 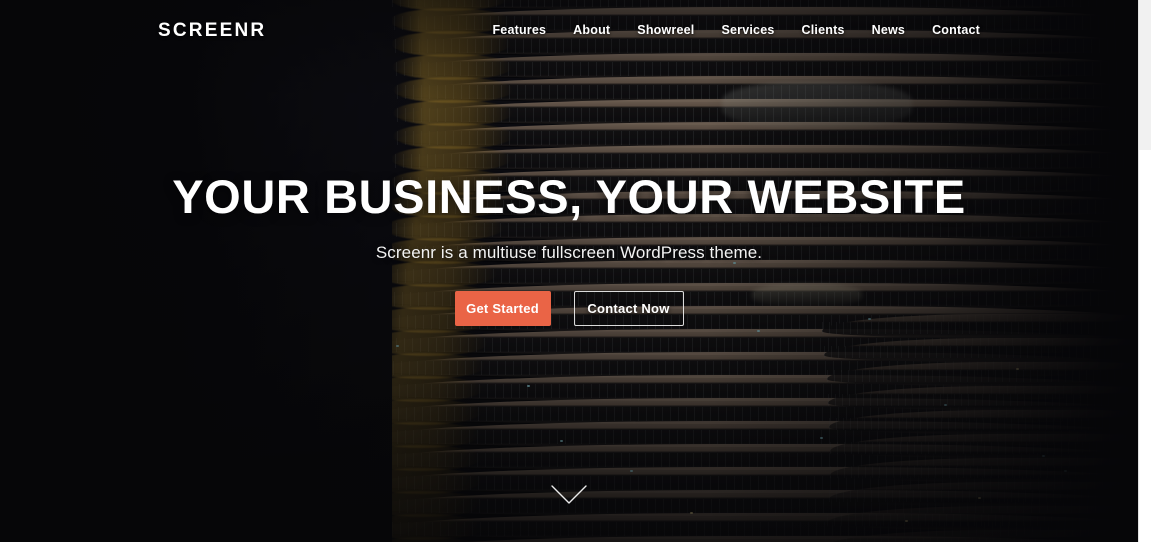 I want to click on scroll-down-button, so click(x=569, y=495).